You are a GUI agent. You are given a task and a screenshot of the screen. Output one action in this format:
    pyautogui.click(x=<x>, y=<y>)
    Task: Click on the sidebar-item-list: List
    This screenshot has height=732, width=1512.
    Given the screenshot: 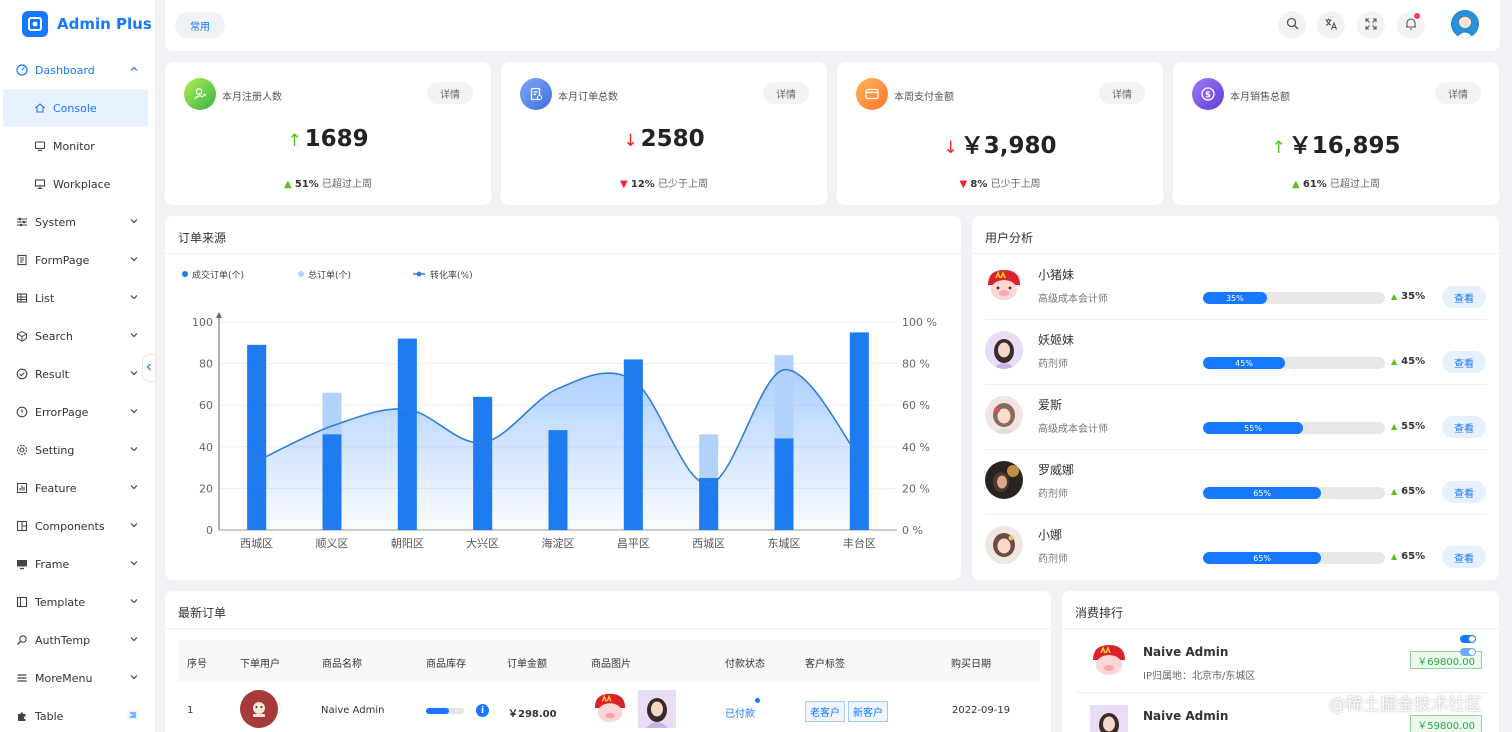 What is the action you would take?
    pyautogui.click(x=77, y=298)
    